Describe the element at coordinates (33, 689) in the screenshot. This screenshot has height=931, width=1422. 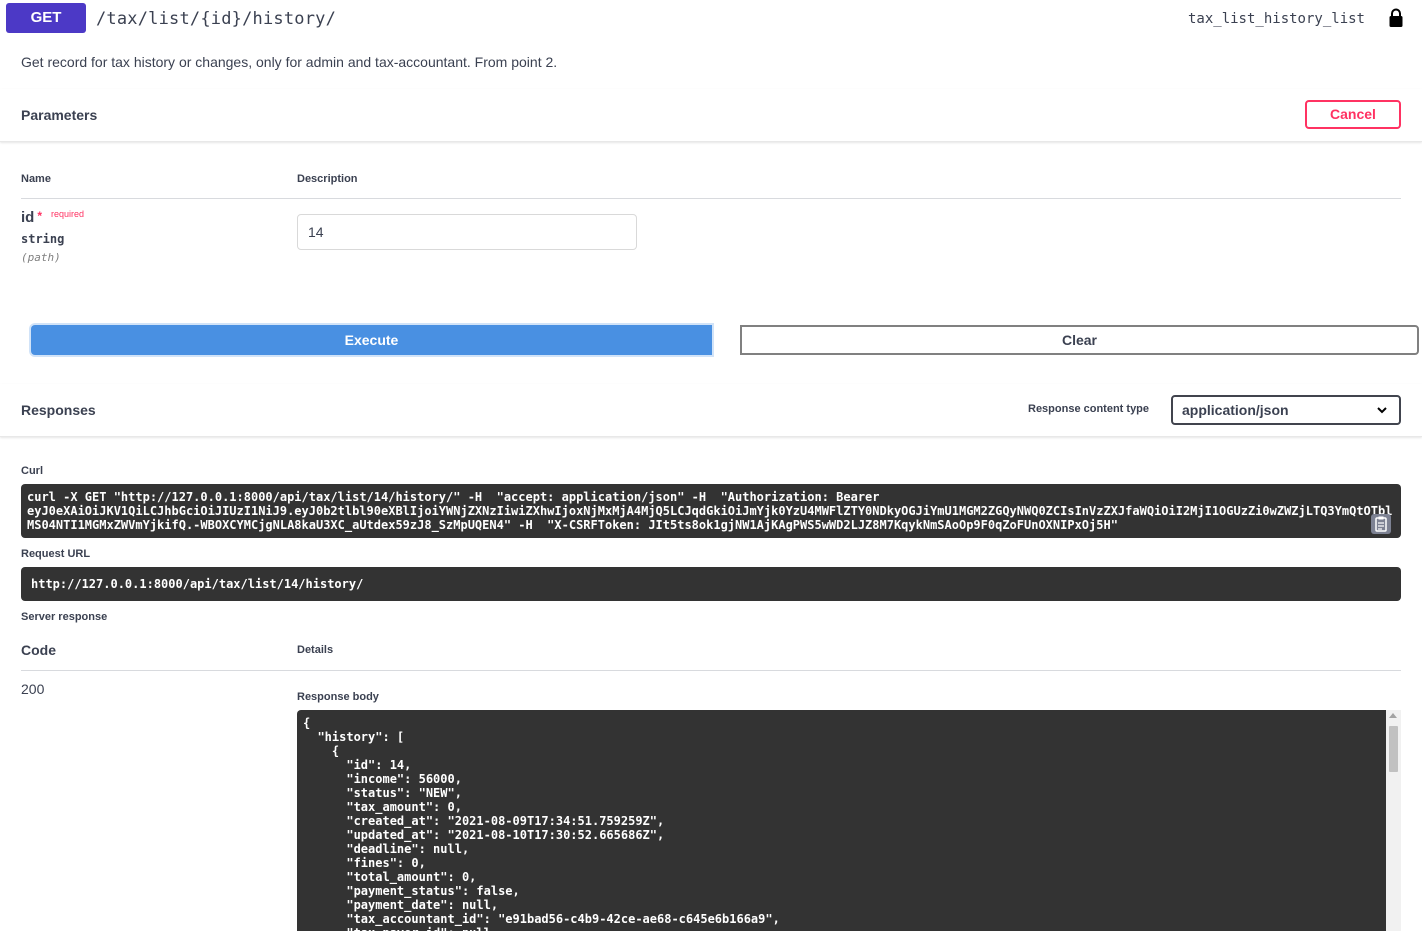
I see `response-code: 200` at that location.